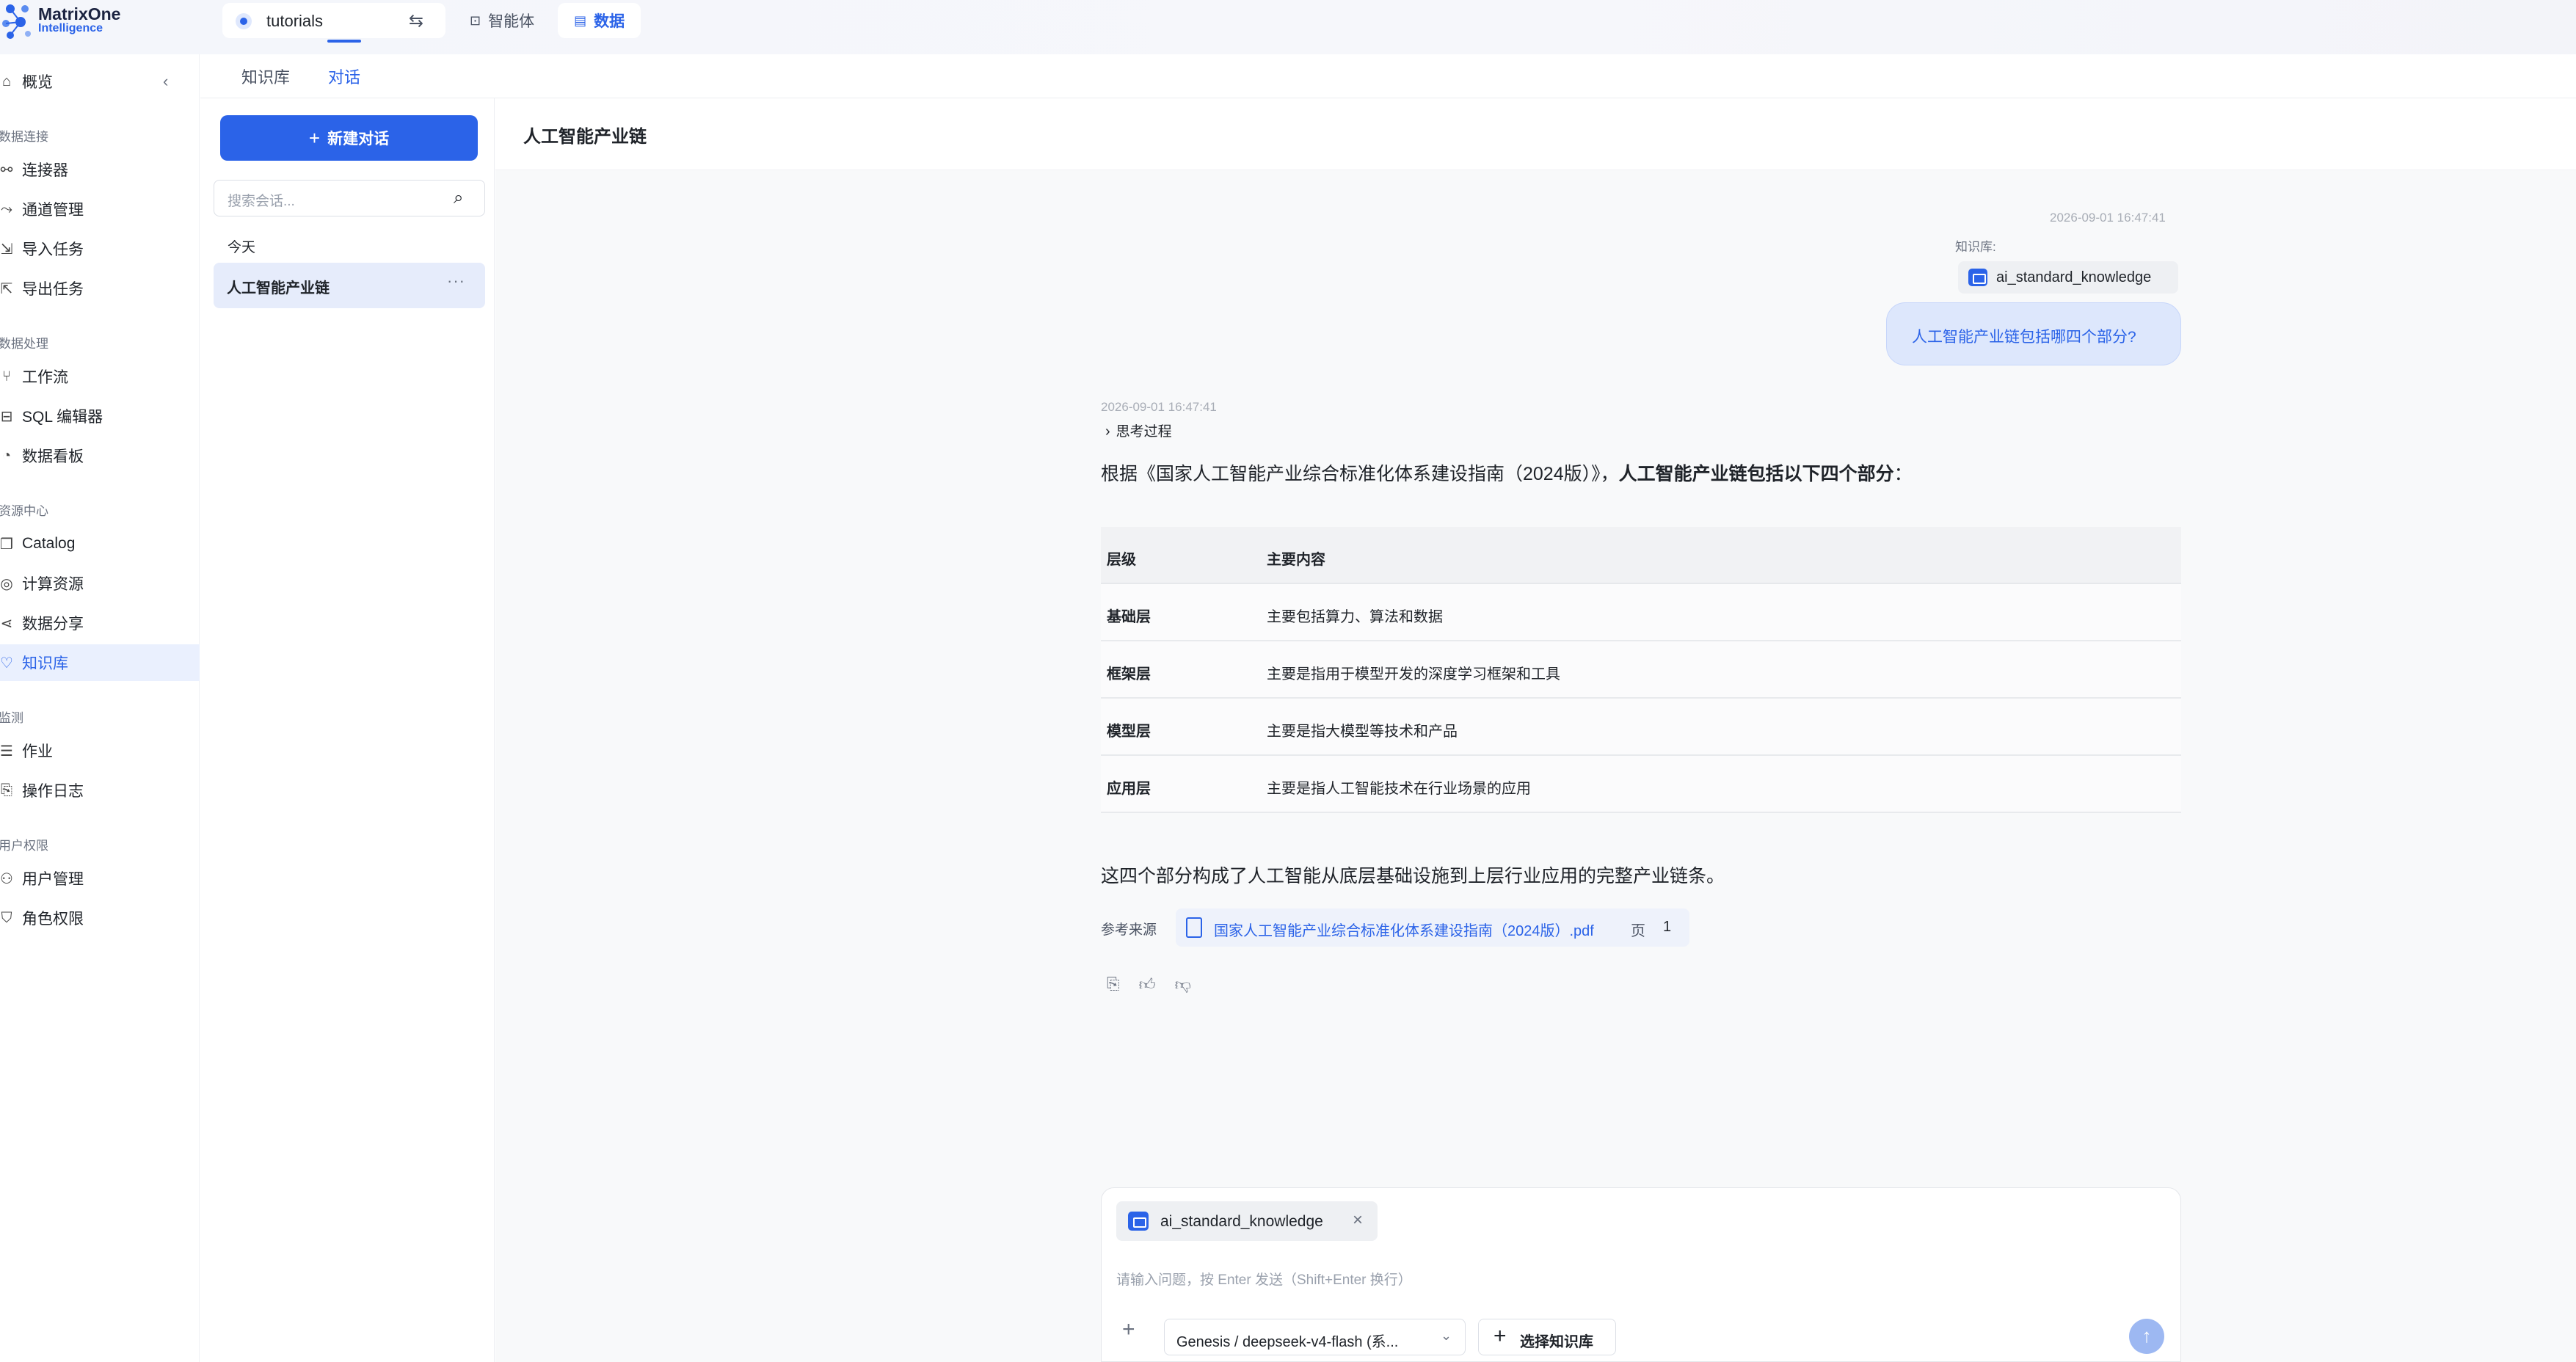  I want to click on tab-chat: 对话, so click(344, 76).